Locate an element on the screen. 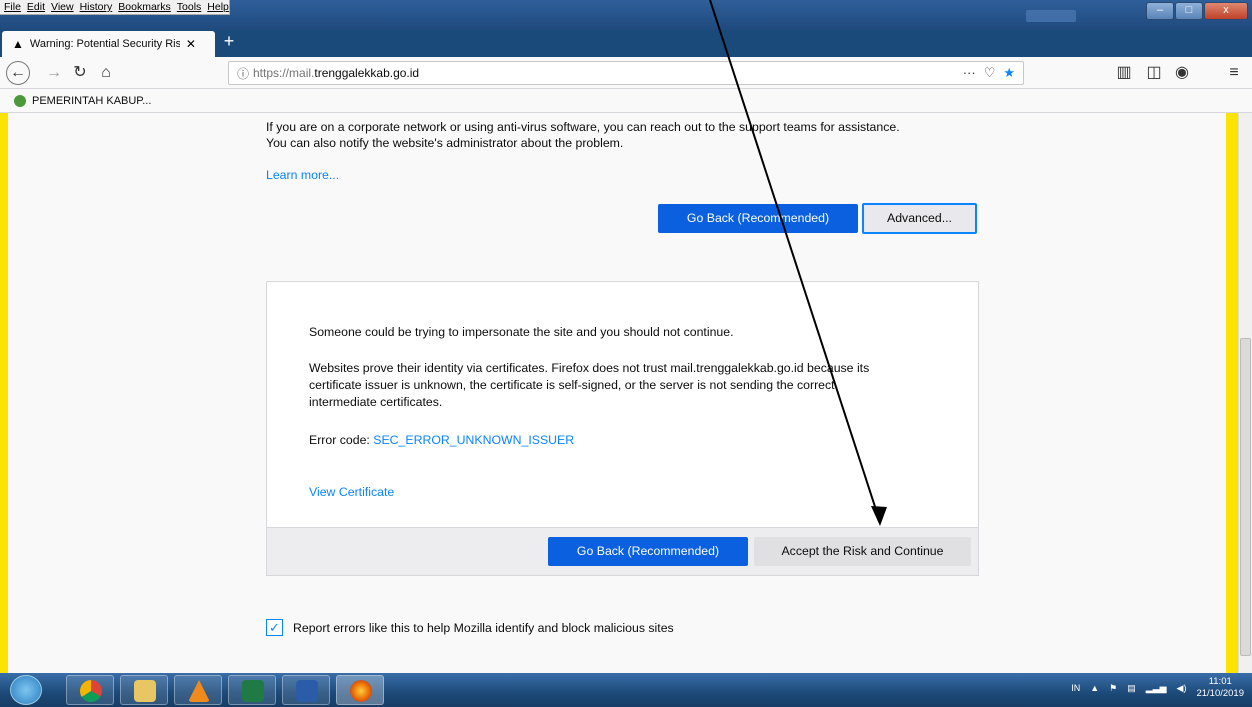  vlc-taskbar-button is located at coordinates (198, 690).